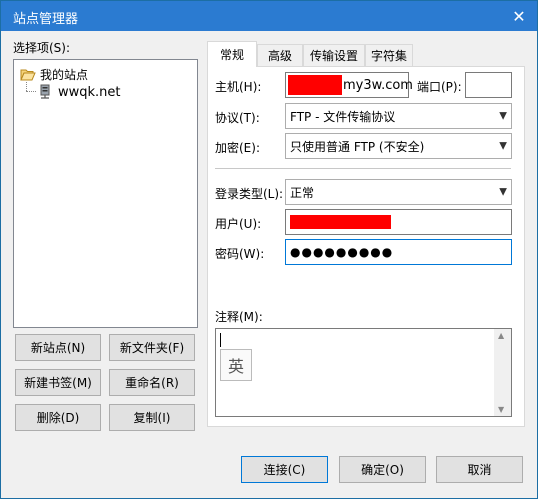  What do you see at coordinates (488, 85) in the screenshot?
I see `port-field` at bounding box center [488, 85].